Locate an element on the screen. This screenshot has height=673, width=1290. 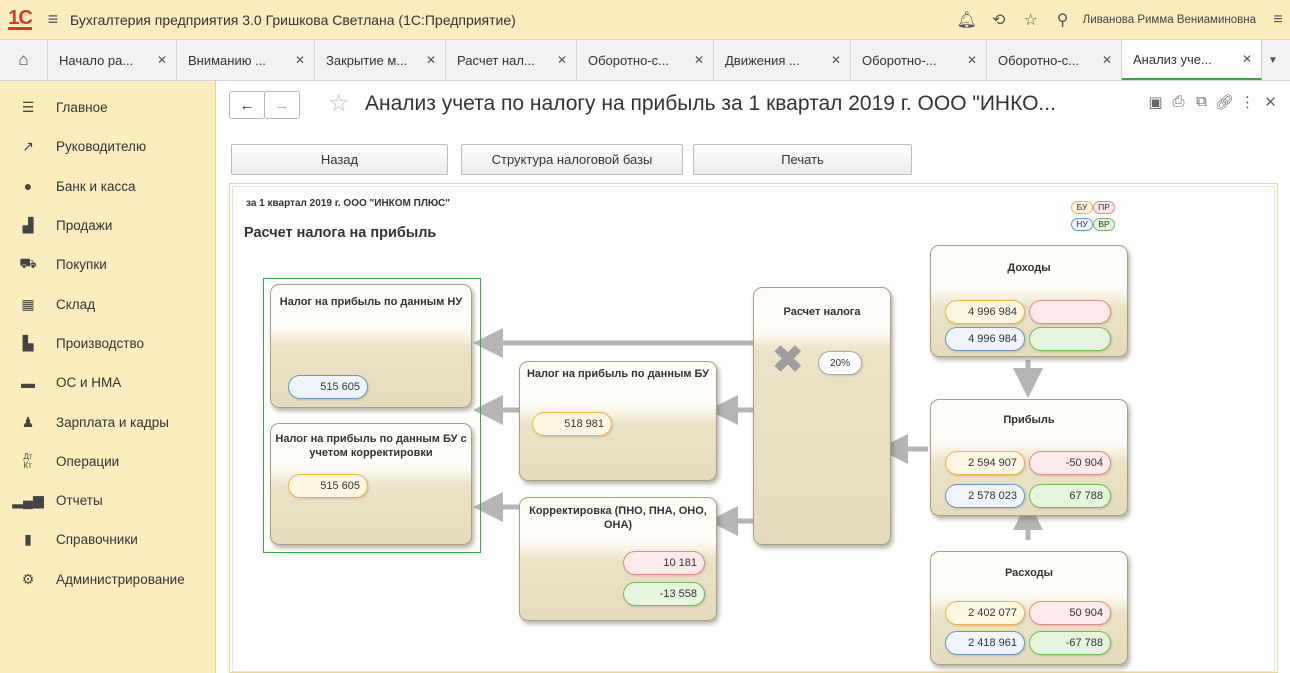
sidebar-item-reports: ▂▄▆ Отчеты is located at coordinates (107, 500).